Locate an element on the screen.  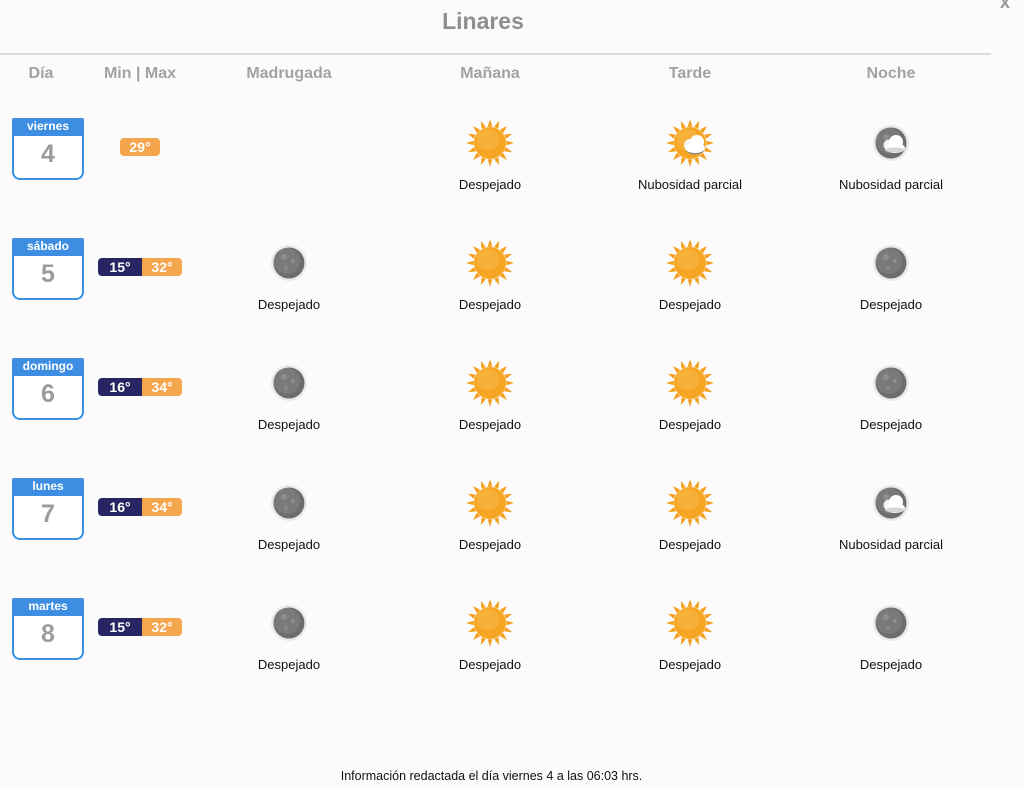
column-header-tarde: Tarde is located at coordinates (690, 73).